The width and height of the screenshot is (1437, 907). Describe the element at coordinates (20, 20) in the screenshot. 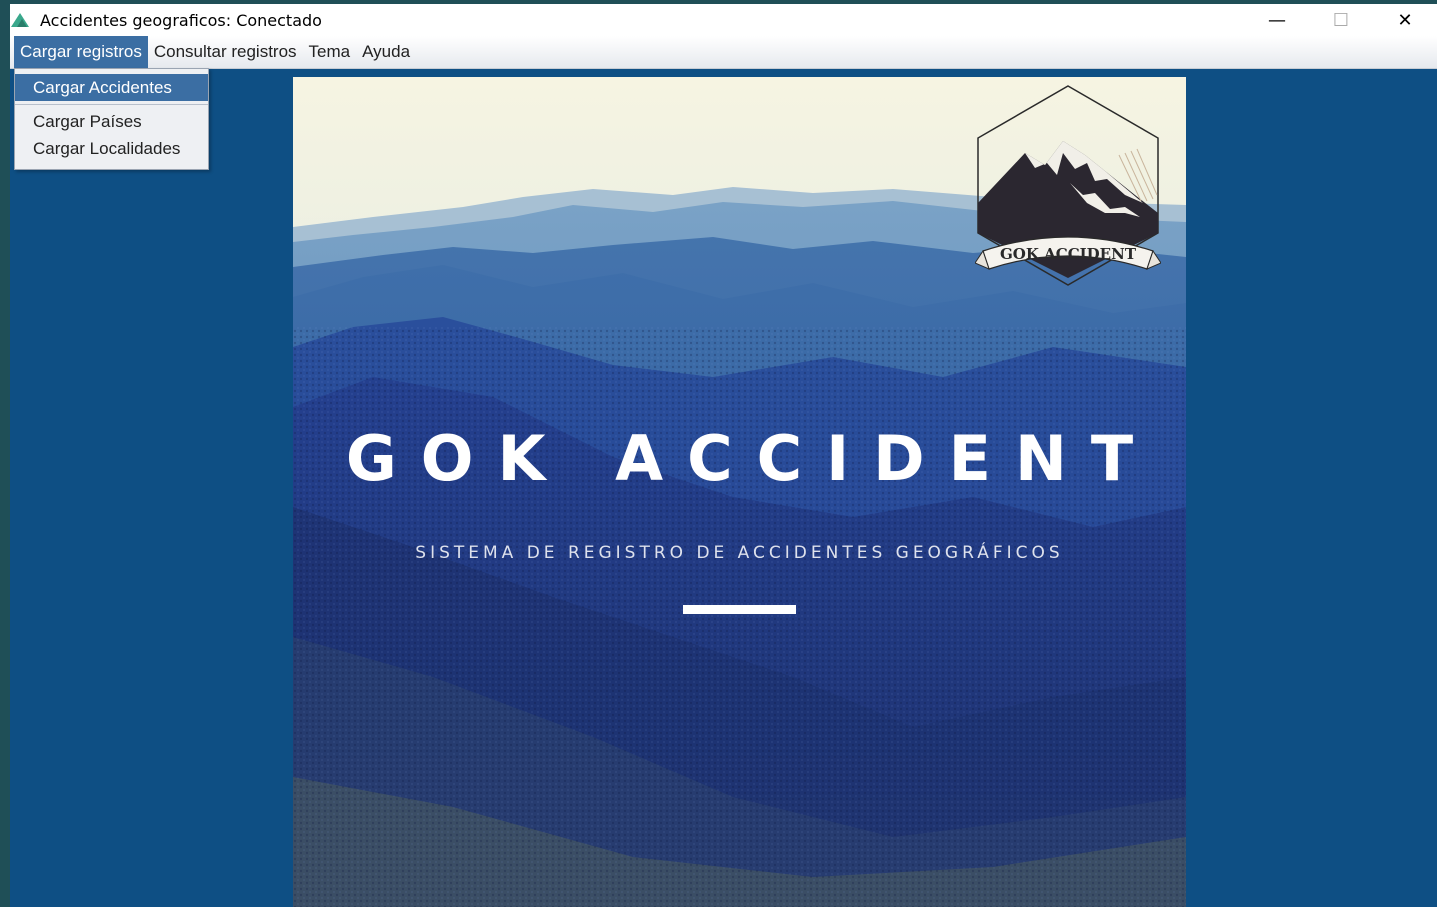

I see `app-mountain-icon` at that location.